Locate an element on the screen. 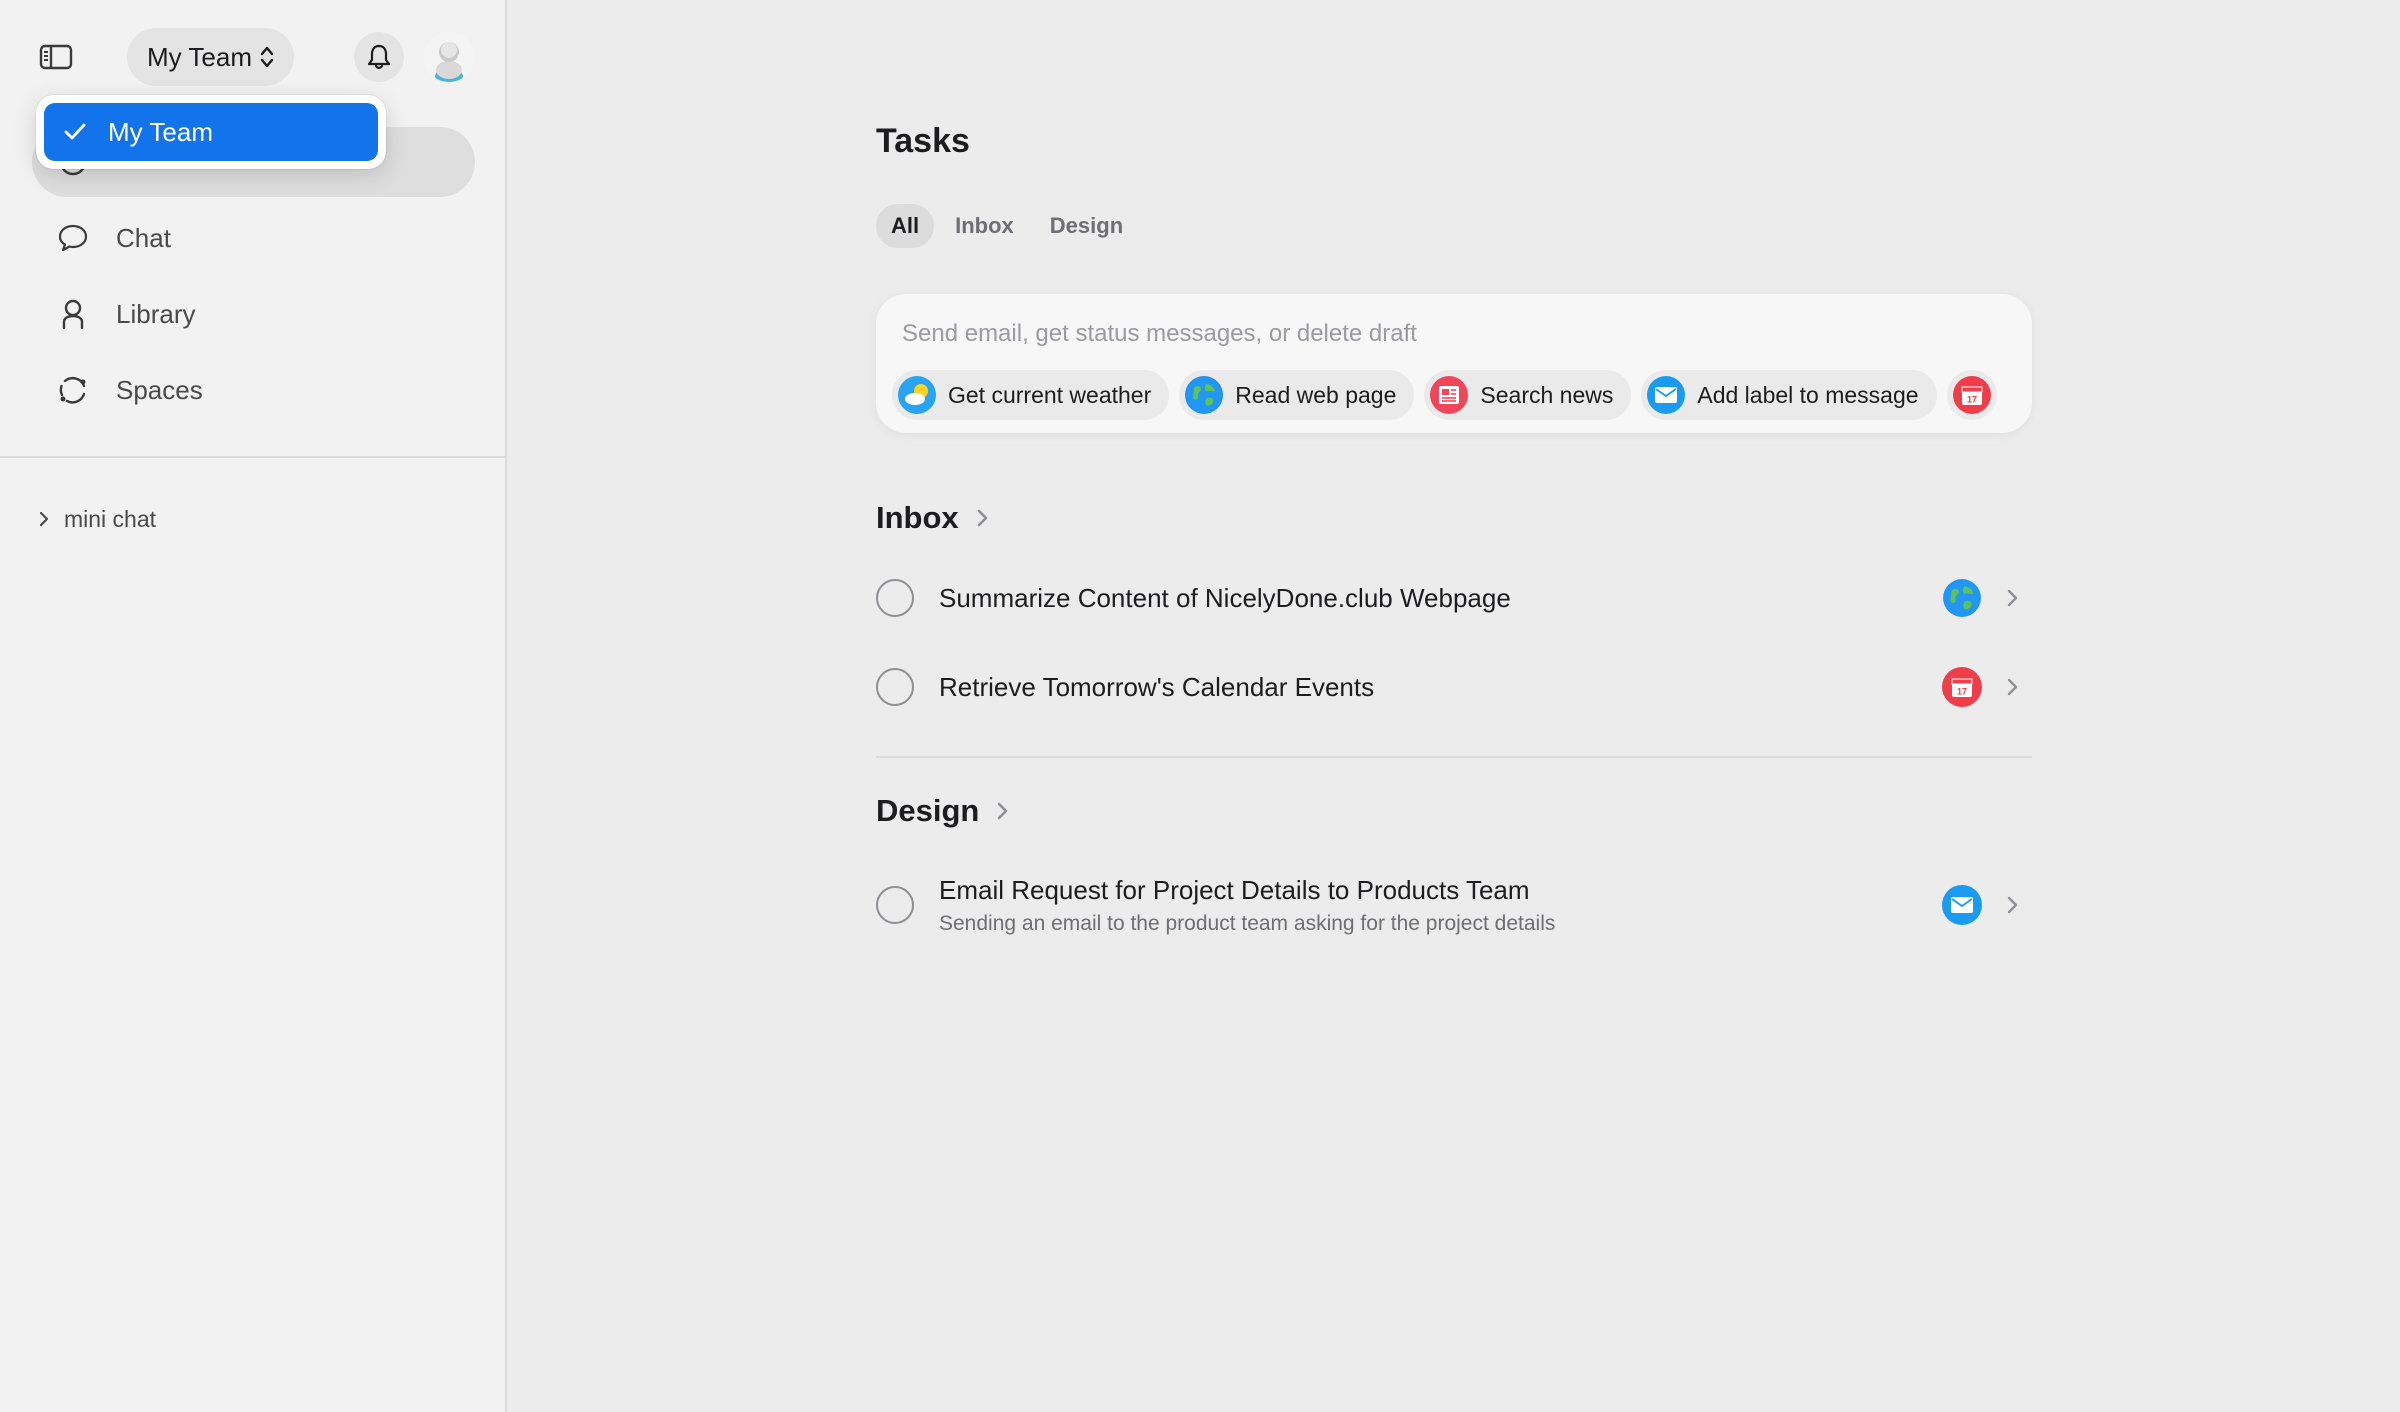 Image resolution: width=2400 pixels, height=1412 pixels. chip-label: Read web page is located at coordinates (1316, 394).